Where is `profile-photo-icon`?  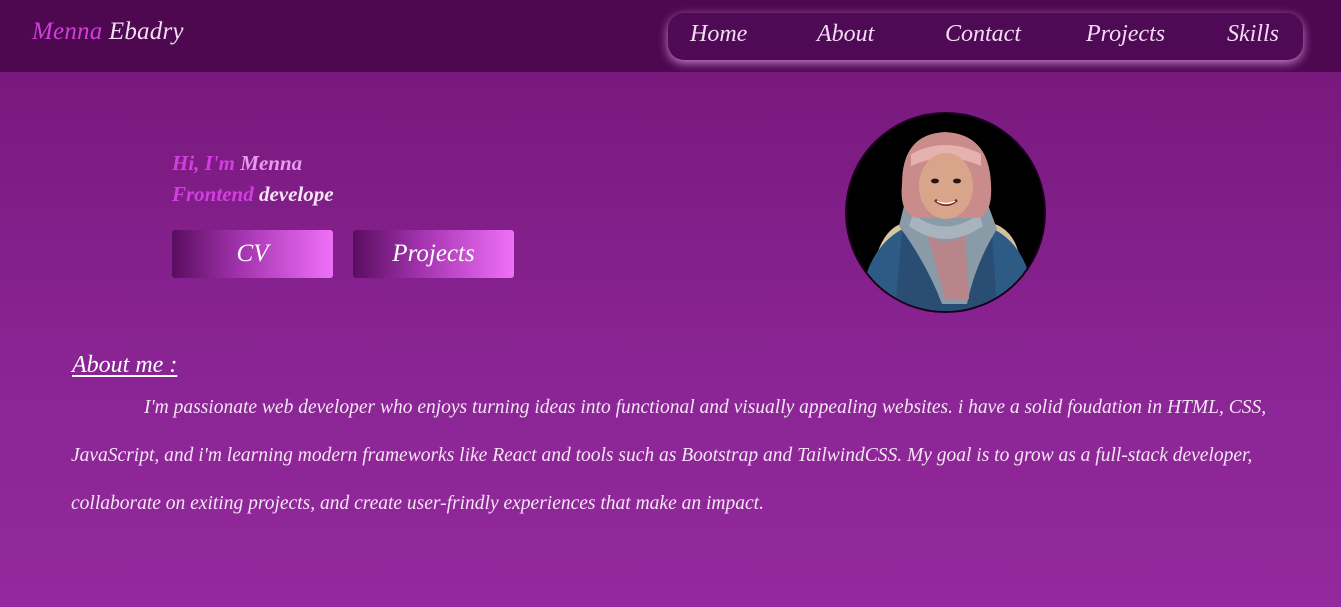
profile-photo-icon is located at coordinates (945, 212).